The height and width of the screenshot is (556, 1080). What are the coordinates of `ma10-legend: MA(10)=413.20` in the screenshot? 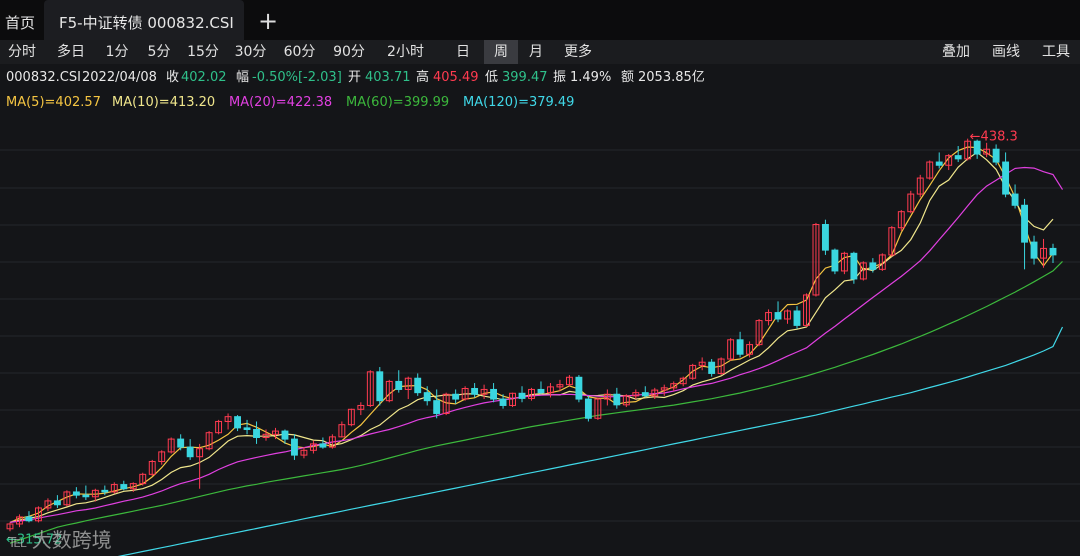 It's located at (164, 102).